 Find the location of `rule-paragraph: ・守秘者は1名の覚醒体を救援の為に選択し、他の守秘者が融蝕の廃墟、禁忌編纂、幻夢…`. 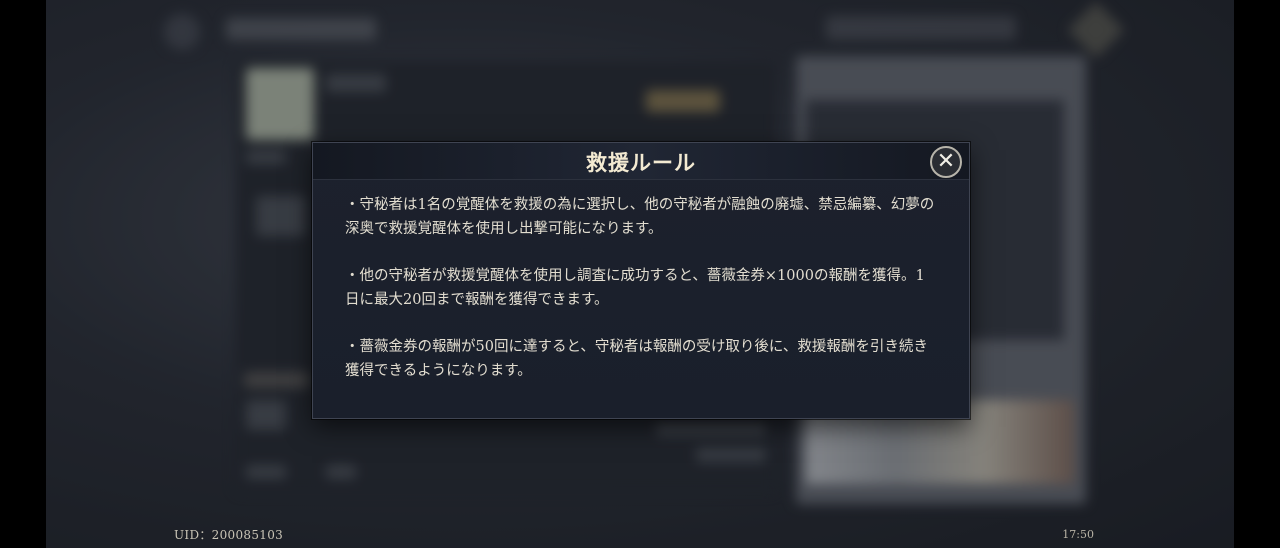

rule-paragraph: ・守秘者は1名の覚醒体を救援の為に選択し、他の守秘者が融蝕の廃墟、禁忌編纂、幻夢… is located at coordinates (640, 217).